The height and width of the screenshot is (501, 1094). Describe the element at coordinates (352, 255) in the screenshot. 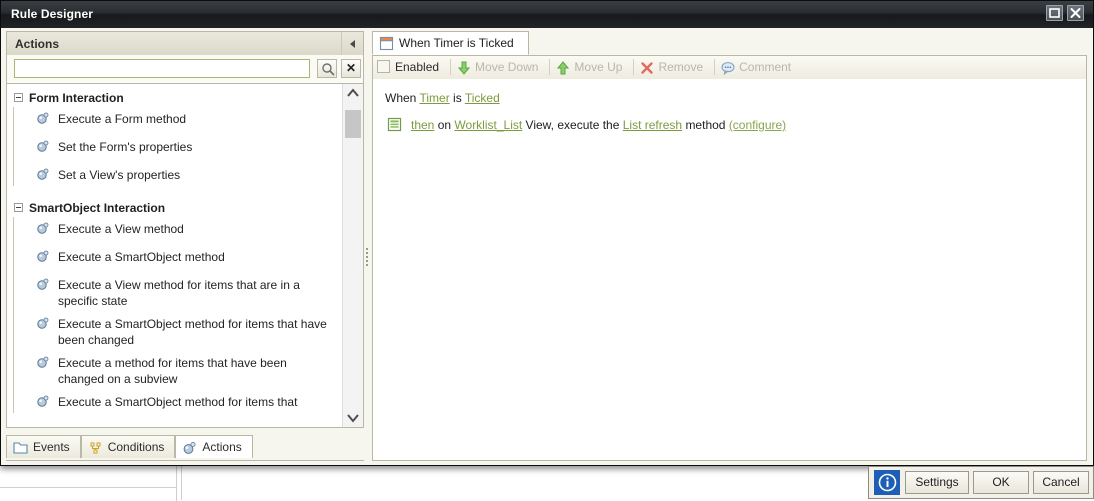

I see `actions-tree-scrollbar` at that location.